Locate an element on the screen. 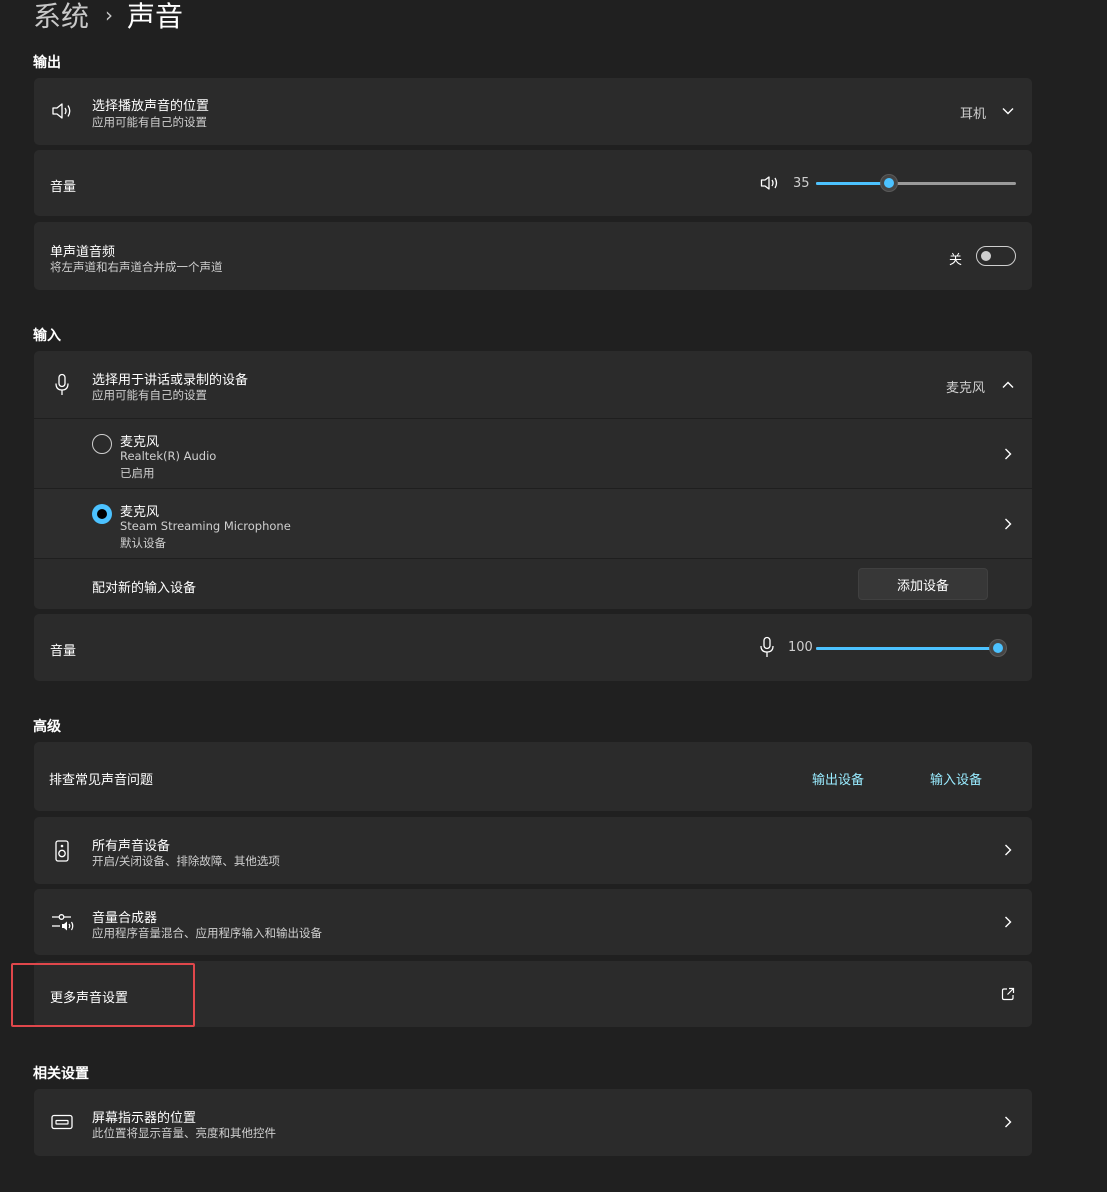  input-select-subtitle: 应用可能有自己的设置 is located at coordinates (149, 395).